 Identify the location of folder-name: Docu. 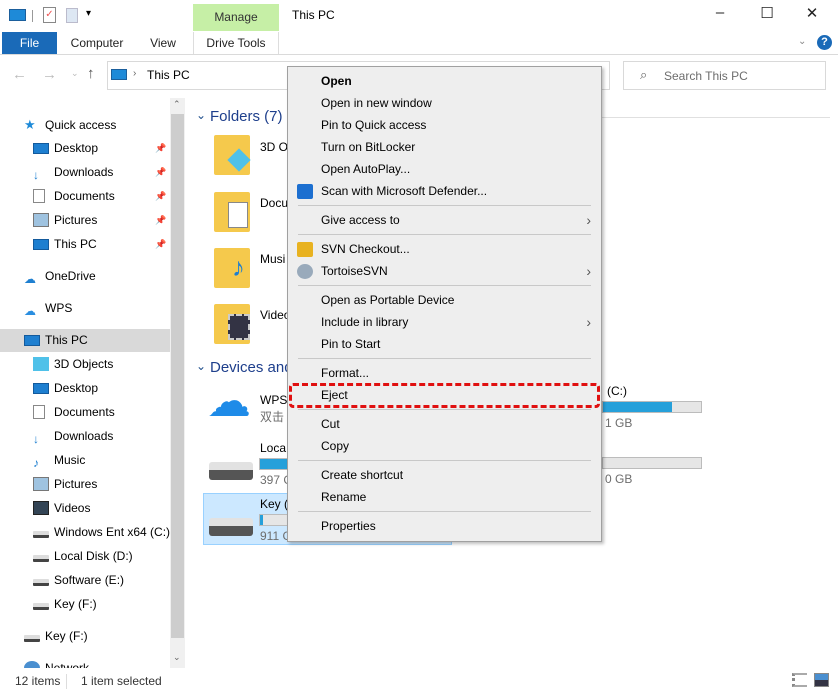
(274, 203).